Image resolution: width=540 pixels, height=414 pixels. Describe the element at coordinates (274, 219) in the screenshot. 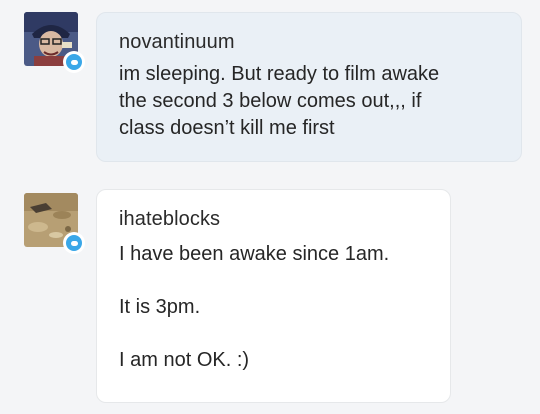

I see `username: ihateblocks` at that location.